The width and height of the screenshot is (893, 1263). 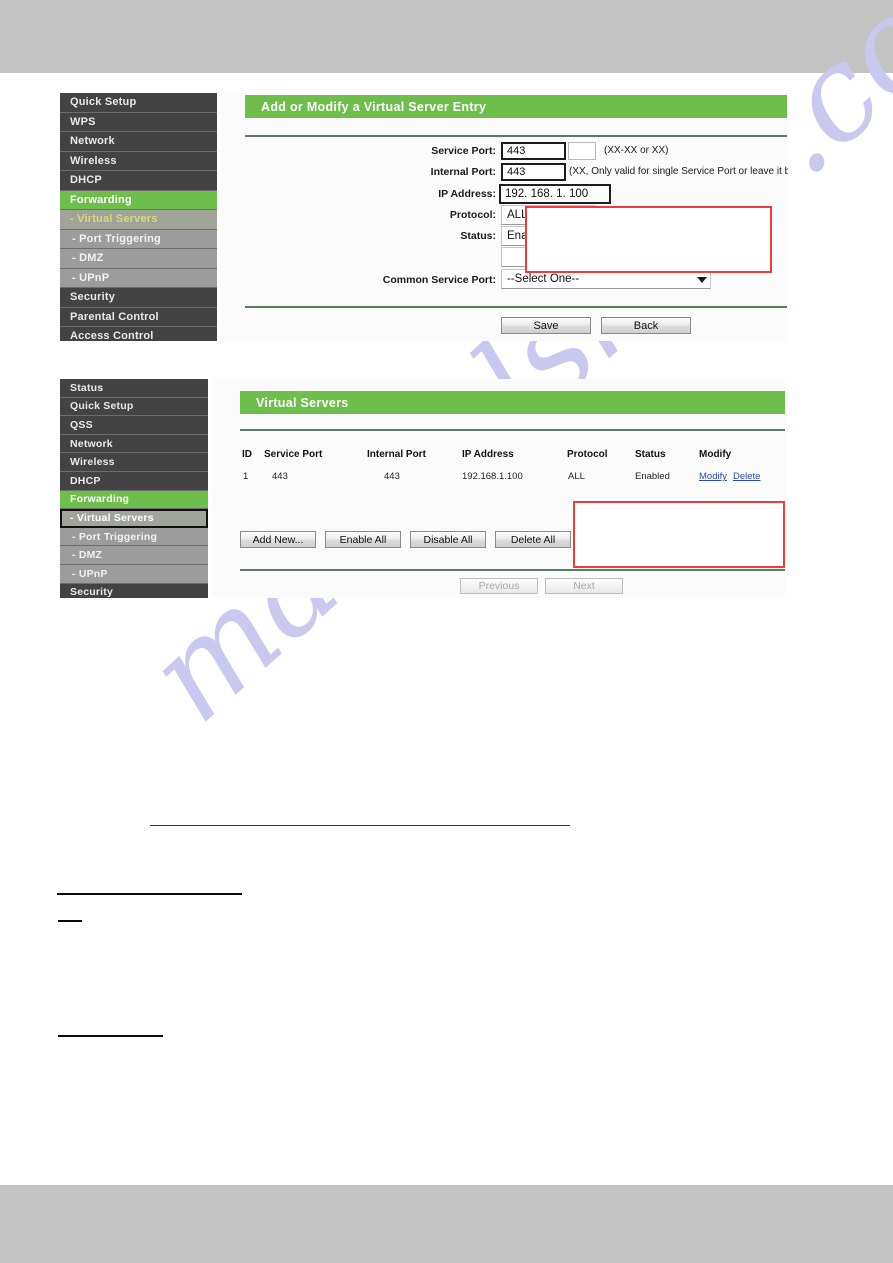 I want to click on annotation-box-panel1, so click(x=648, y=239).